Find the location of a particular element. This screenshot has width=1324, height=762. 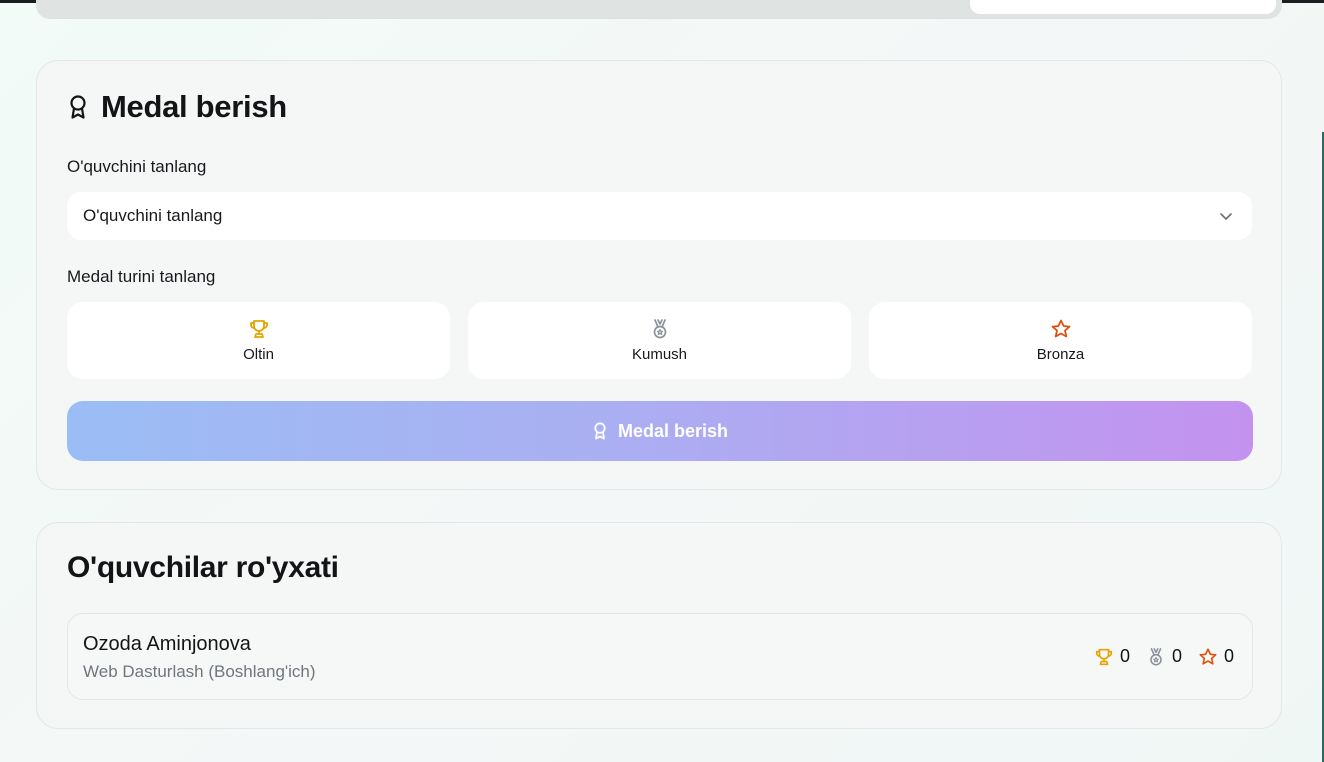

medal-counts: 0 0 0 is located at coordinates (1164, 656).